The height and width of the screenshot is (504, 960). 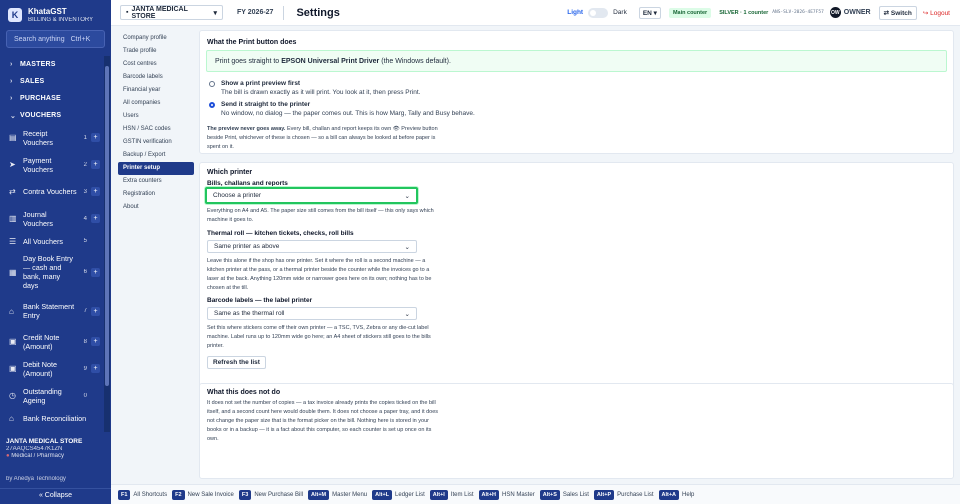 I want to click on sidebar-item-all-vouchers: ☰ All Vouchers 5, so click(x=52, y=241).